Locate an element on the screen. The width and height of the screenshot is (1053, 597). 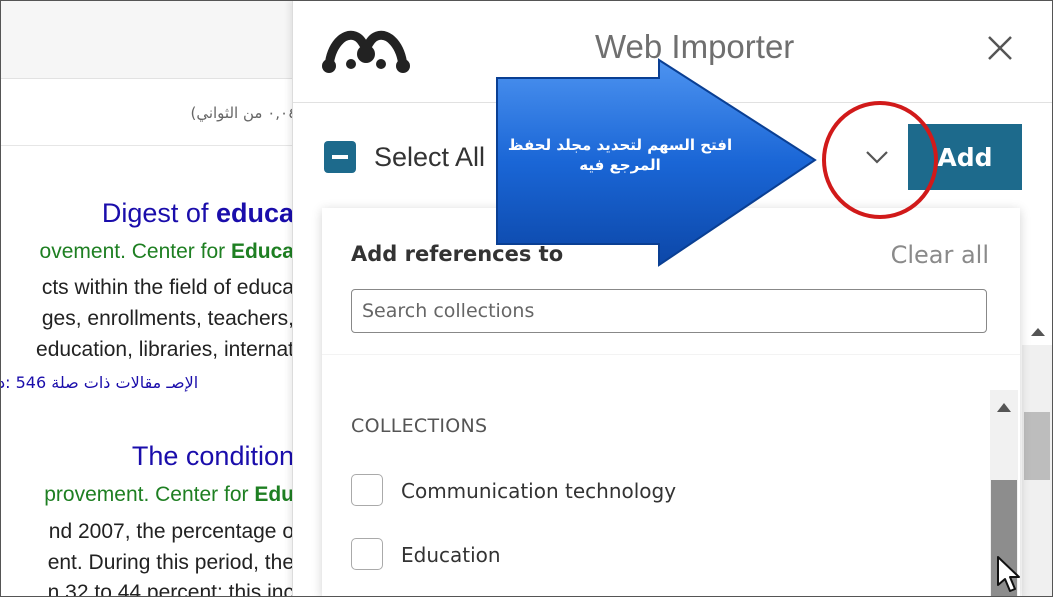
dropdown-divider is located at coordinates (671, 354).